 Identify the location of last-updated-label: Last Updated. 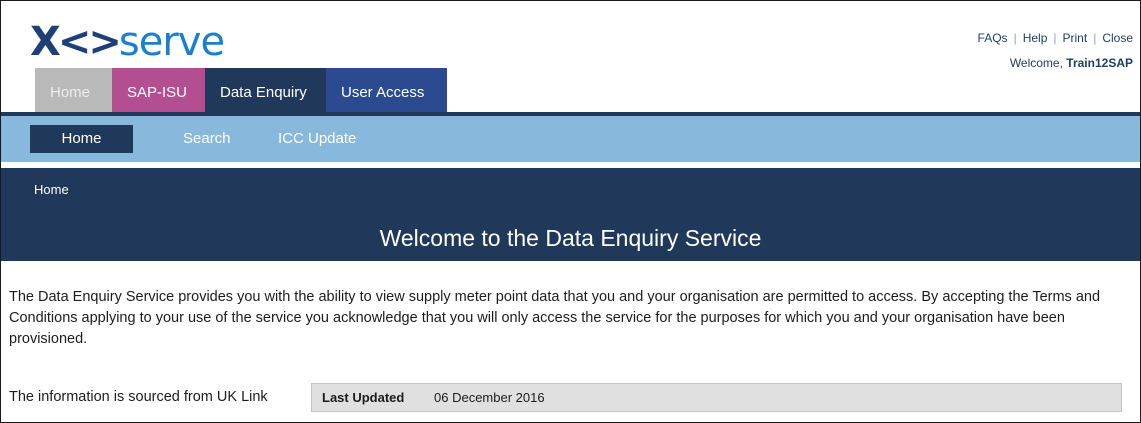
(363, 397).